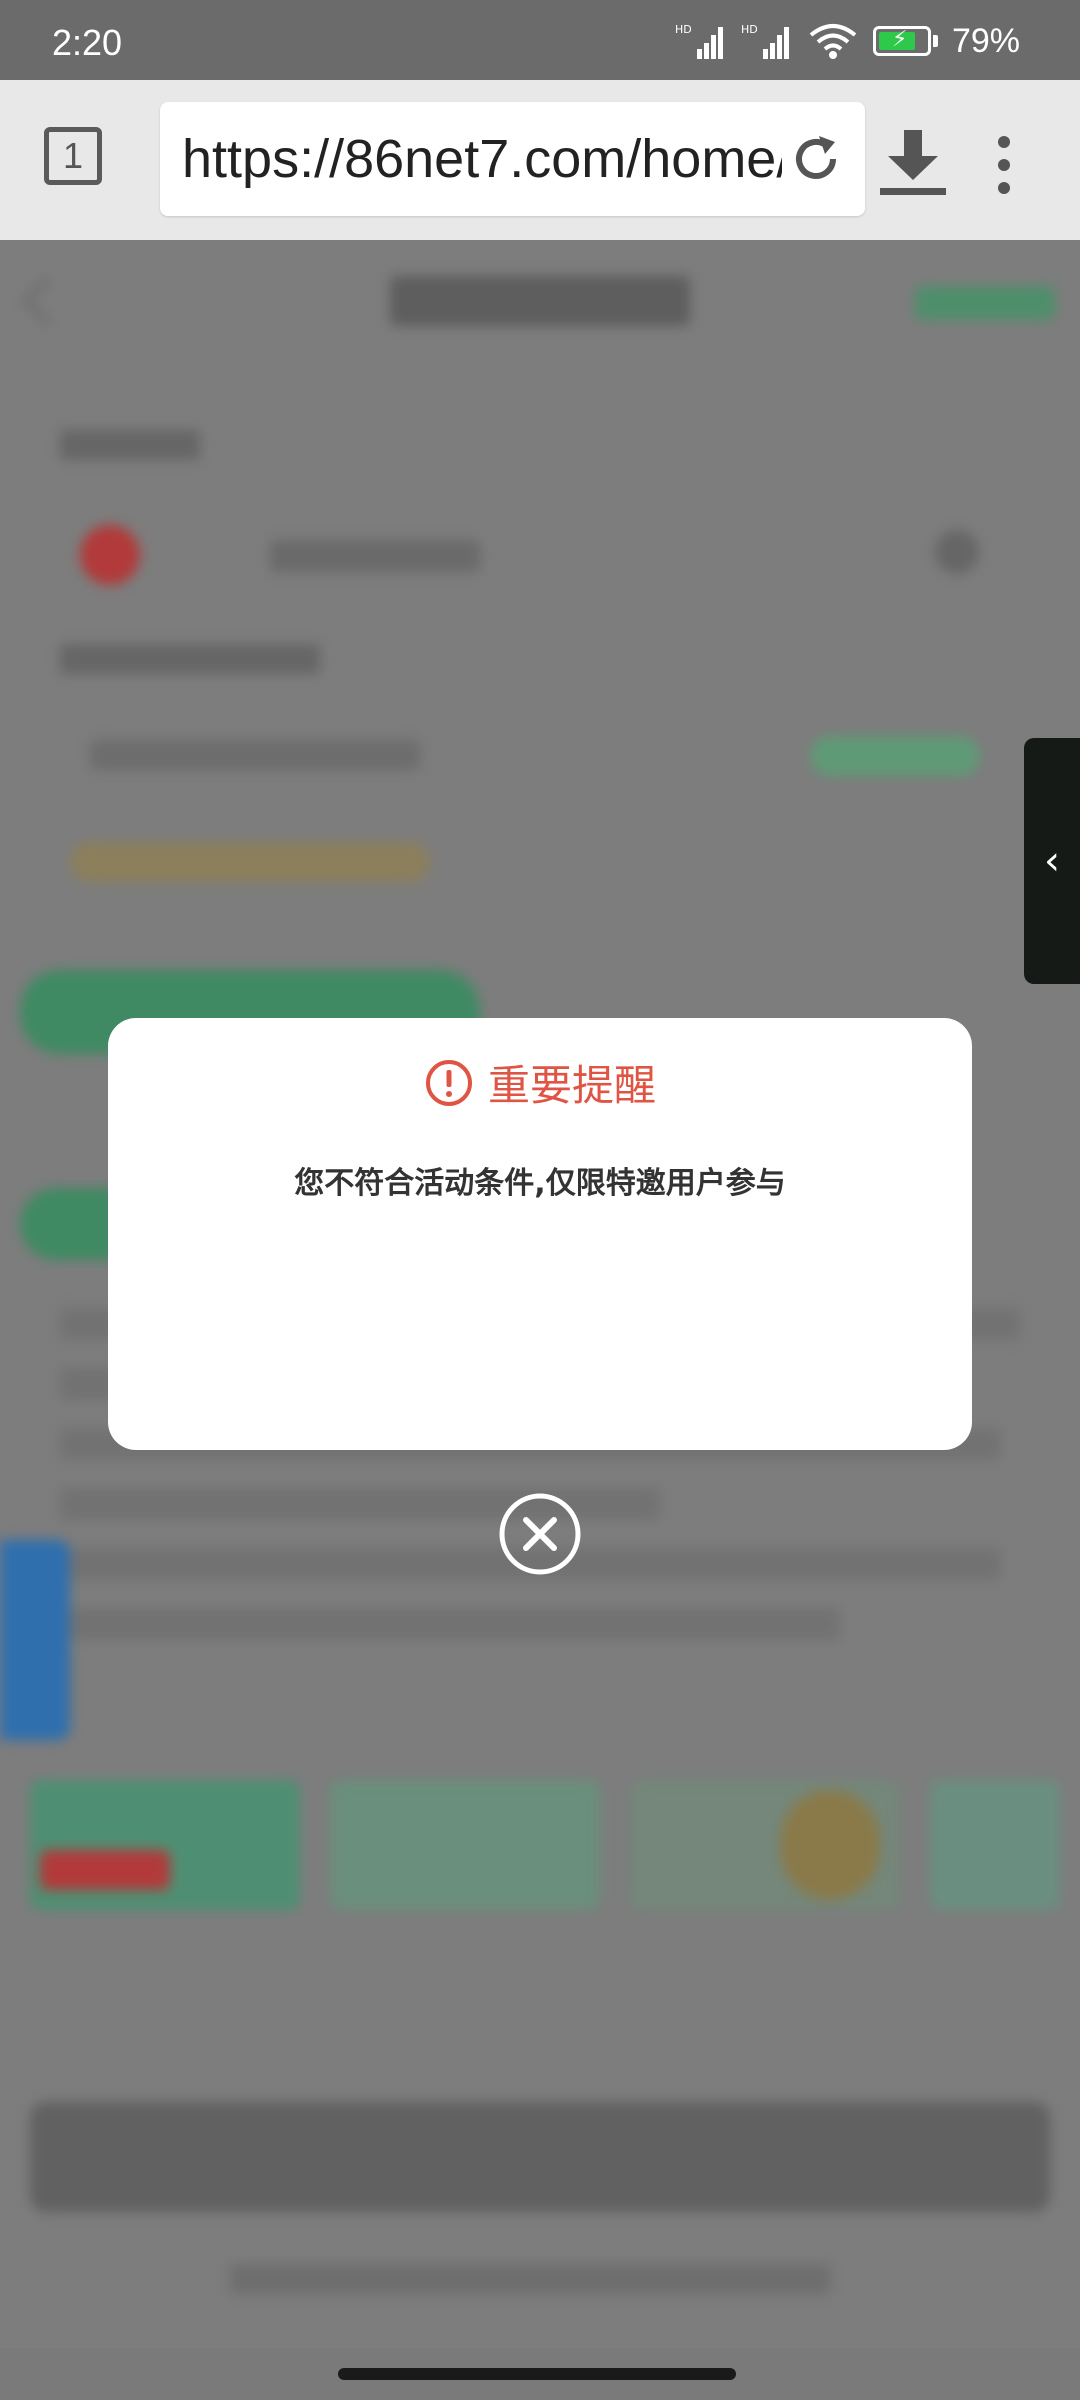 The width and height of the screenshot is (1080, 2400). I want to click on close-circle-icon, so click(540, 1534).